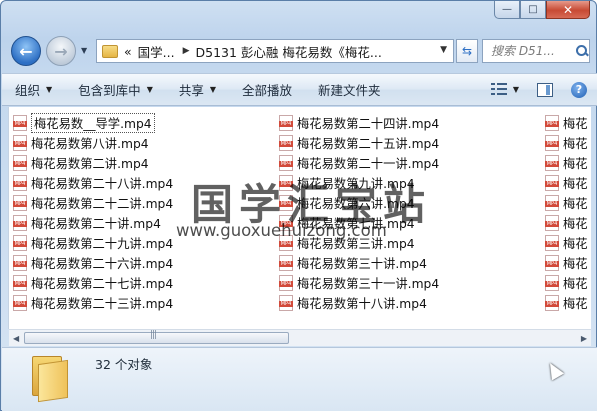  Describe the element at coordinates (359, 143) in the screenshot. I see `file-item: 梅花易数第二十五讲.mp4` at that location.